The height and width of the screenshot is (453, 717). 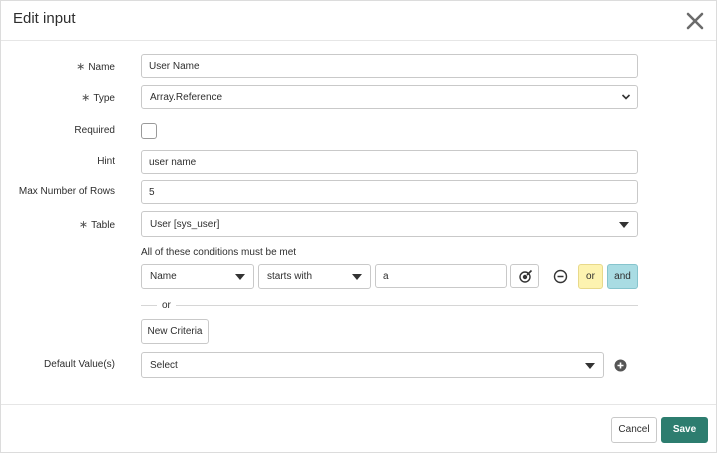 What do you see at coordinates (389, 224) in the screenshot?
I see `table-select: User [sys_user]` at bounding box center [389, 224].